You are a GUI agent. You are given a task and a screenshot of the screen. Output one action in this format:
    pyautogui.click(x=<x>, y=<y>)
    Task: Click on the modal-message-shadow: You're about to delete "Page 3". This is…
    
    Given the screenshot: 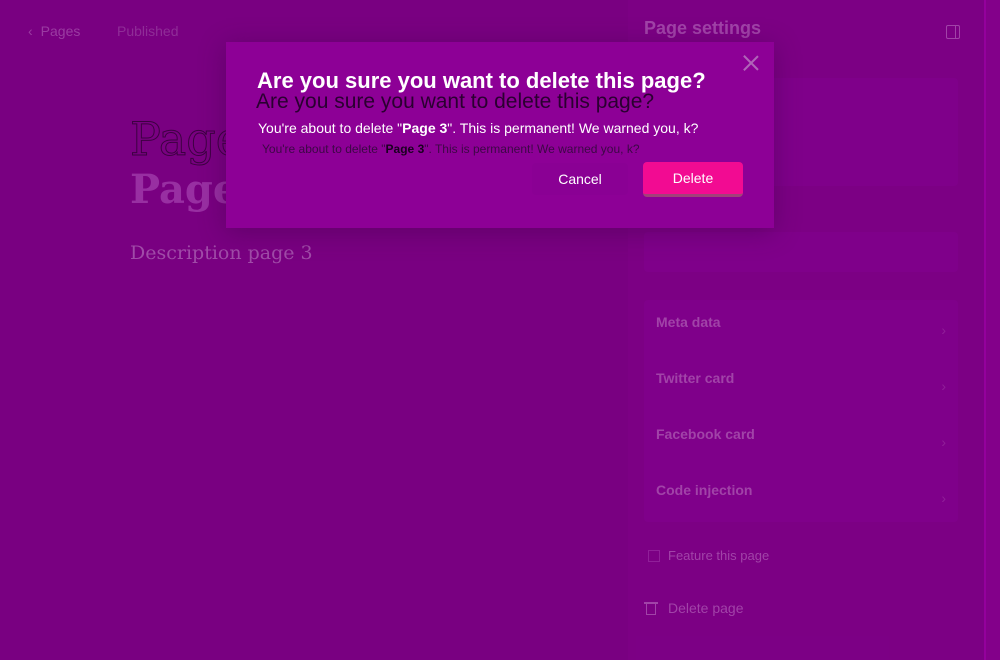 What is the action you would take?
    pyautogui.click(x=451, y=149)
    